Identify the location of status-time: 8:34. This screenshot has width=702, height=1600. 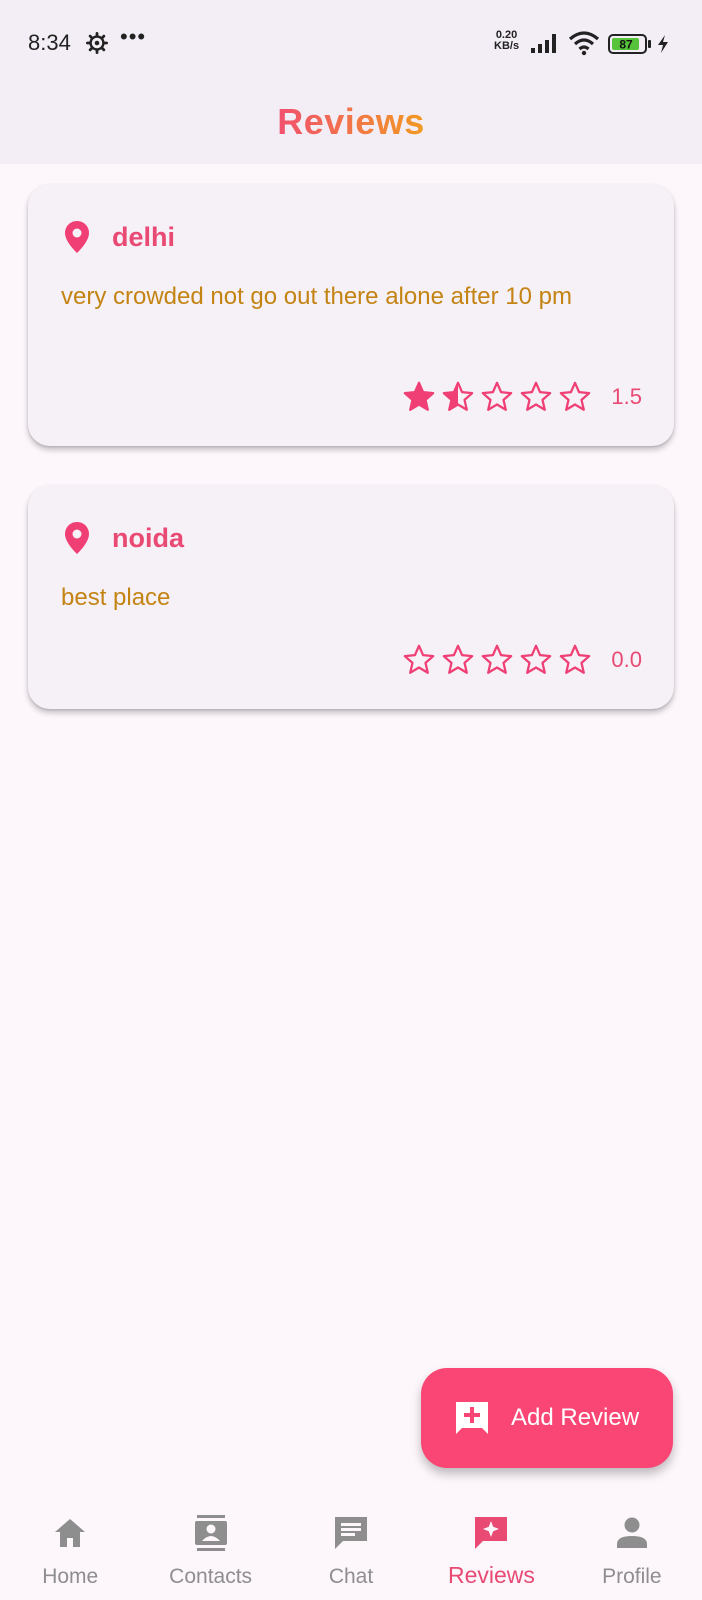
(49, 42).